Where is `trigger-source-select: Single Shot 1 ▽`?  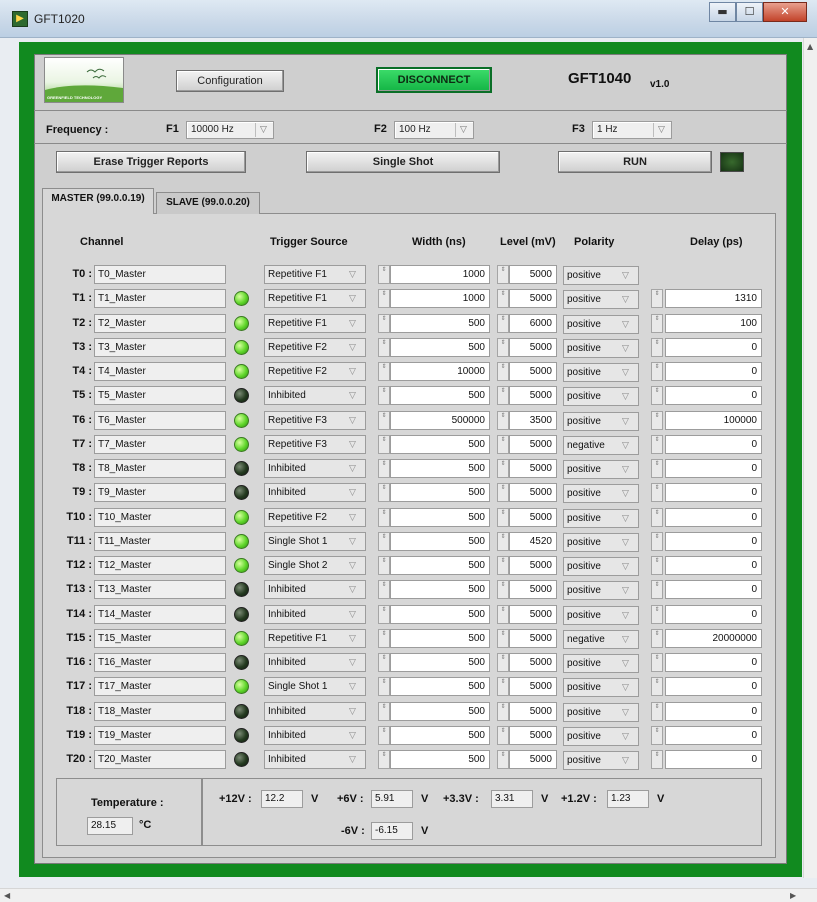
trigger-source-select: Single Shot 1 ▽ is located at coordinates (315, 541).